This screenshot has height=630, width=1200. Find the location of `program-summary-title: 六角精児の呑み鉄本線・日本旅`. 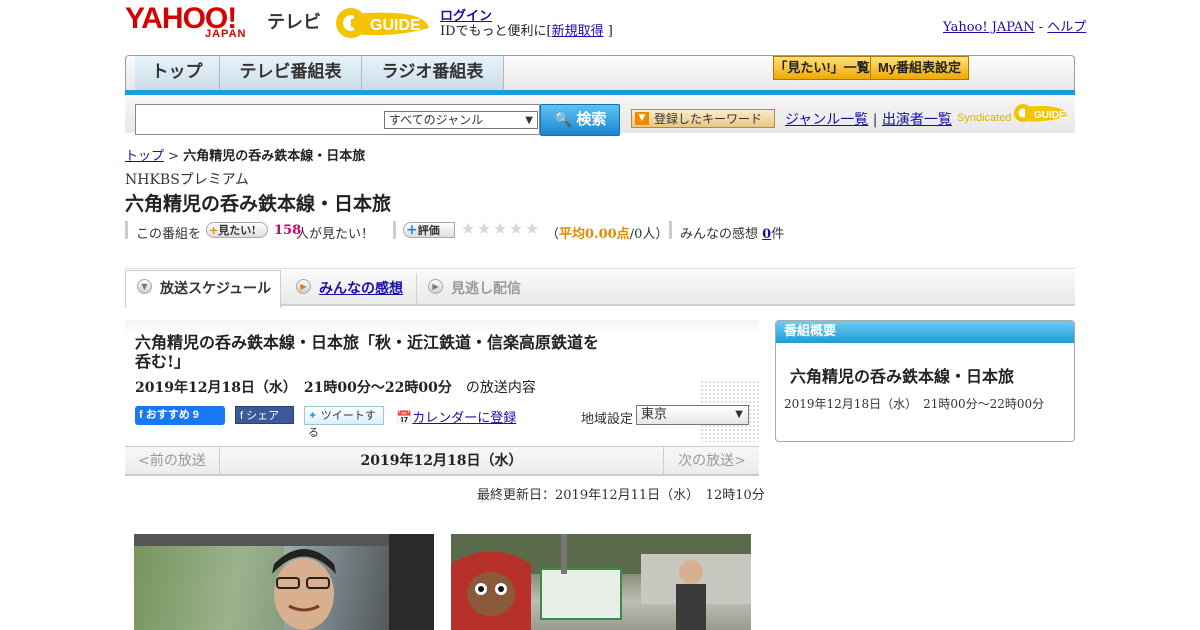

program-summary-title: 六角精児の呑み鉄本線・日本旅 is located at coordinates (902, 376).